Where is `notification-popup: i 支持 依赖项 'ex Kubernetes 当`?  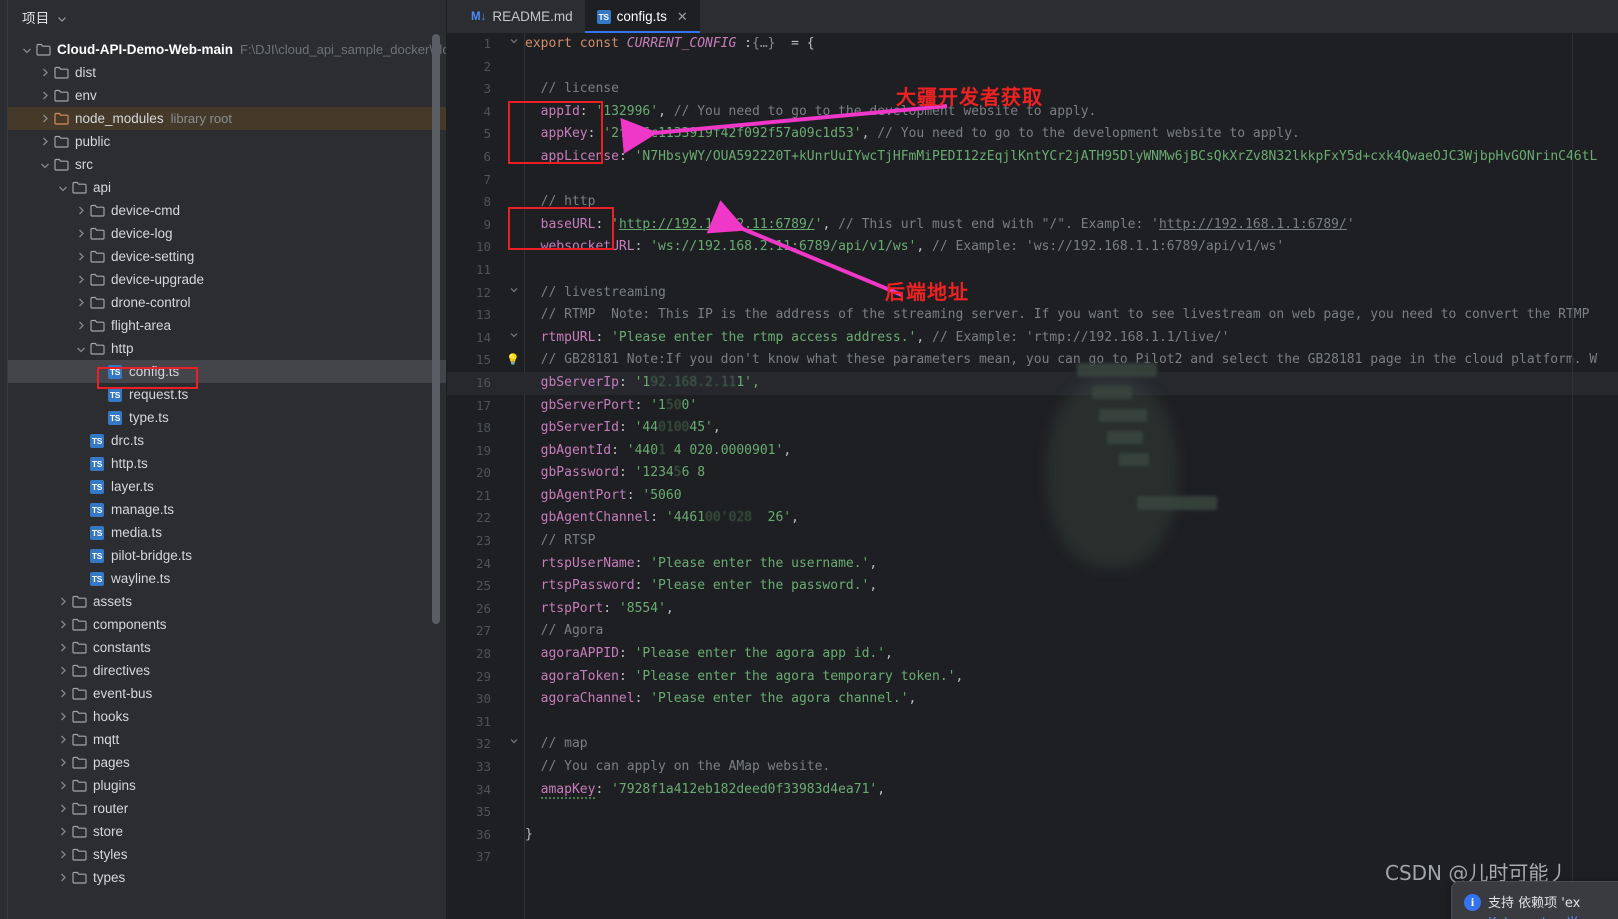 notification-popup: i 支持 依赖项 'ex Kubernetes 当 is located at coordinates (1534, 900).